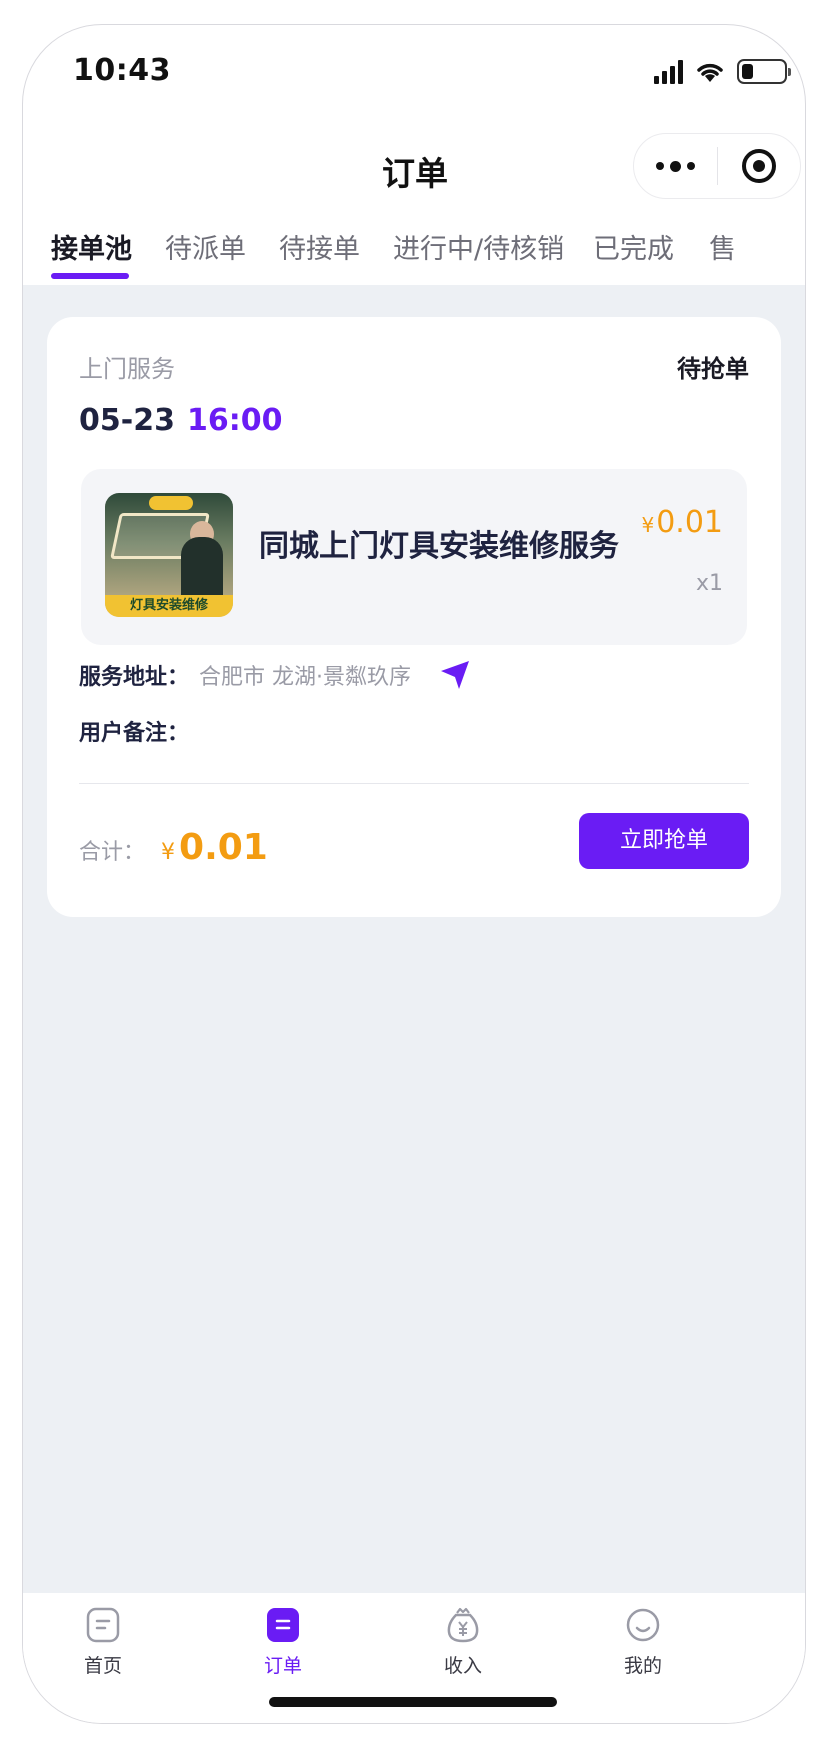 This screenshot has width=828, height=1749. I want to click on thumbnail-banner: 灯具安装维修, so click(169, 606).